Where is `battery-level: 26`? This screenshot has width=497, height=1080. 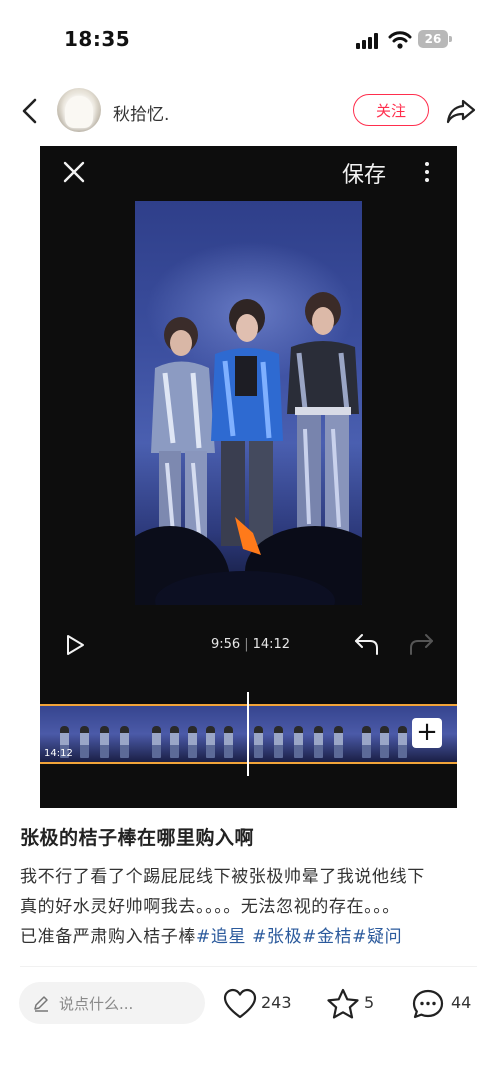
battery-level: 26 is located at coordinates (433, 39).